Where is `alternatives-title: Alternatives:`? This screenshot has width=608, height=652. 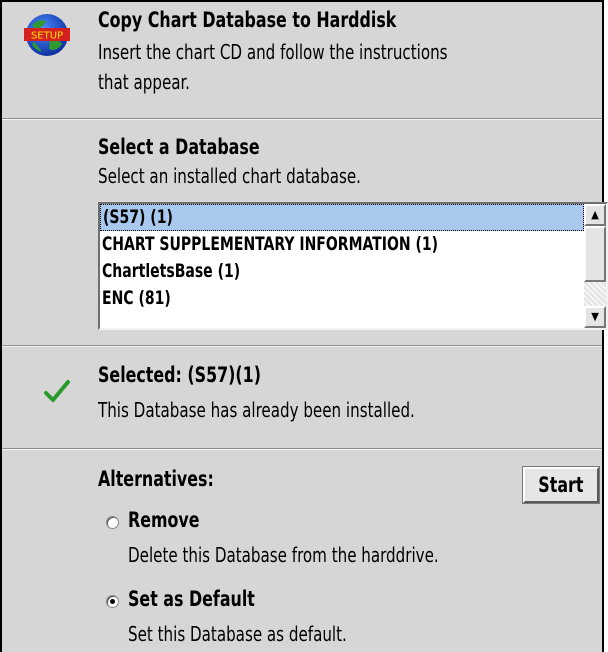 alternatives-title: Alternatives: is located at coordinates (156, 479).